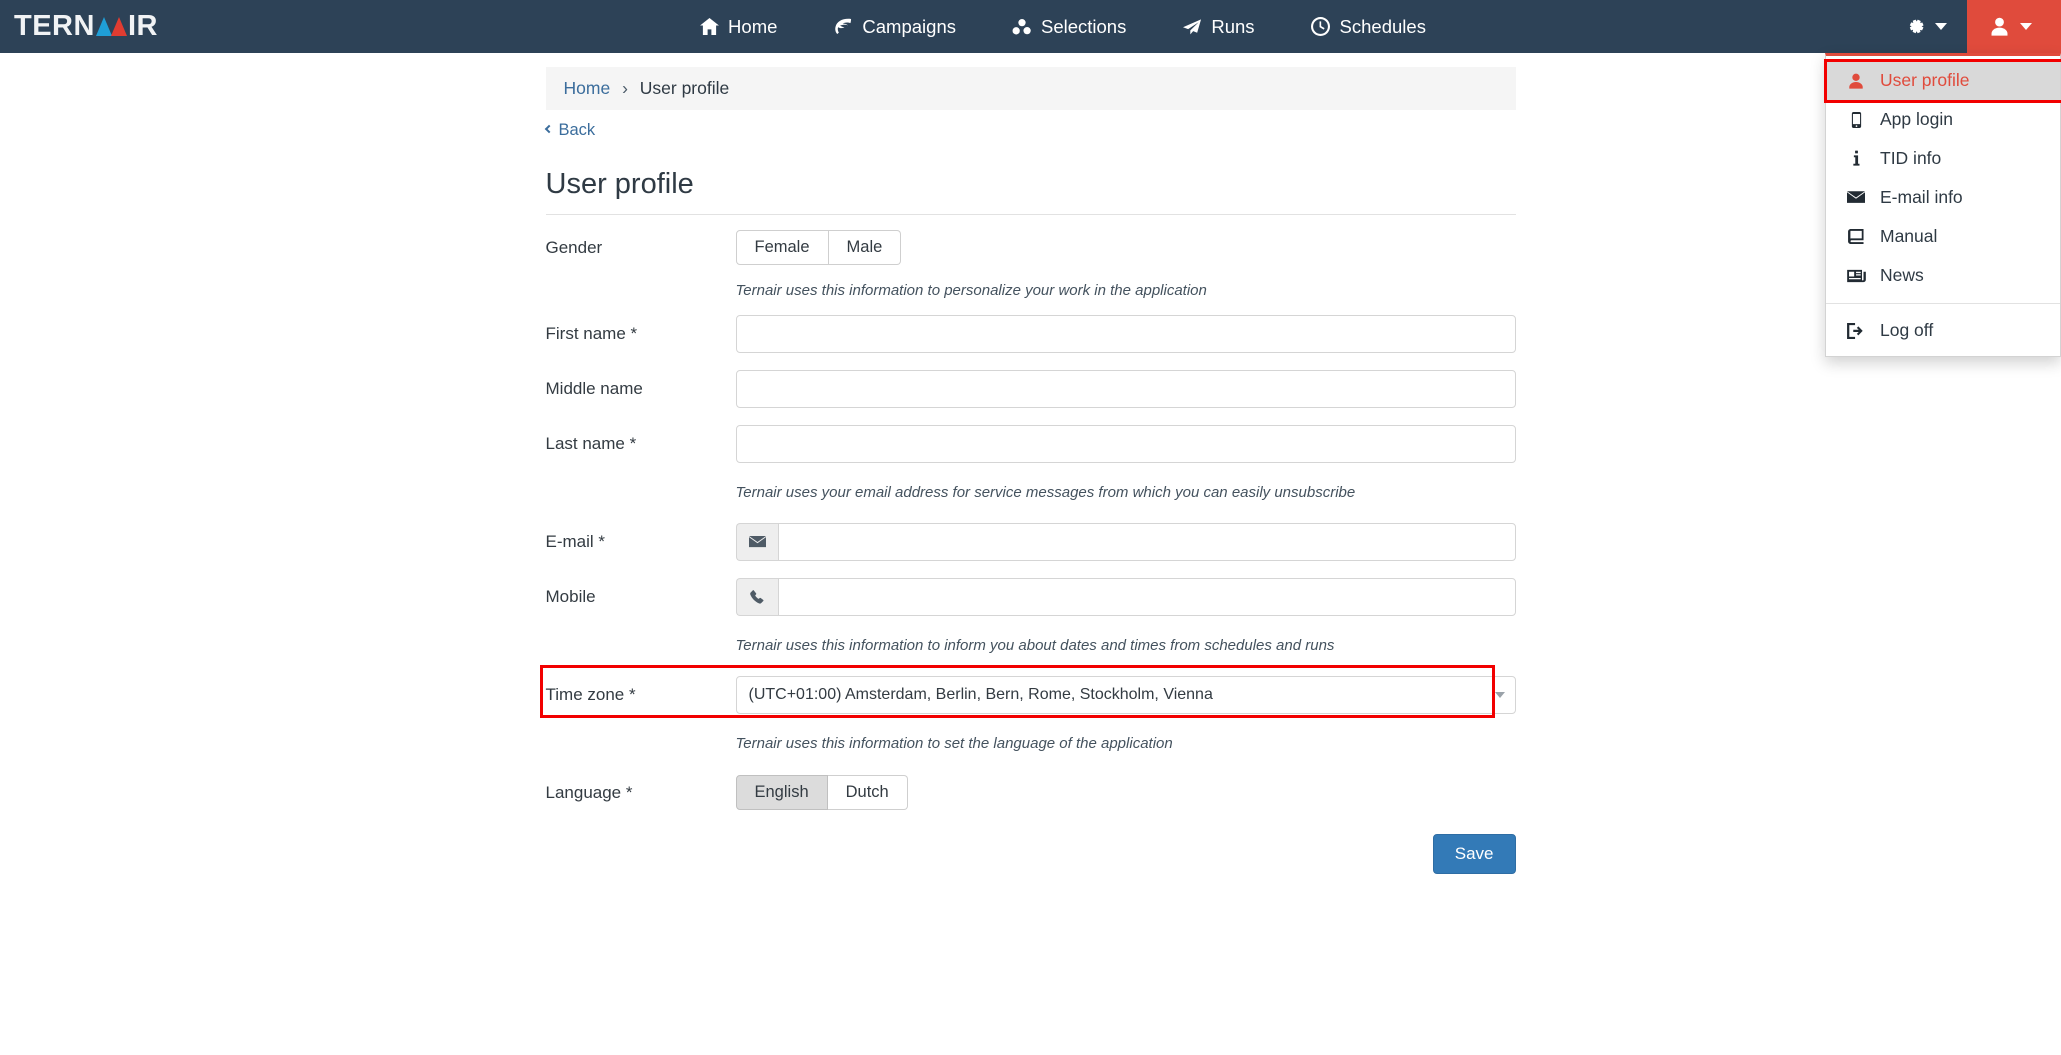 The width and height of the screenshot is (2061, 1055). I want to click on nav-item-selections: Selections, so click(1069, 26).